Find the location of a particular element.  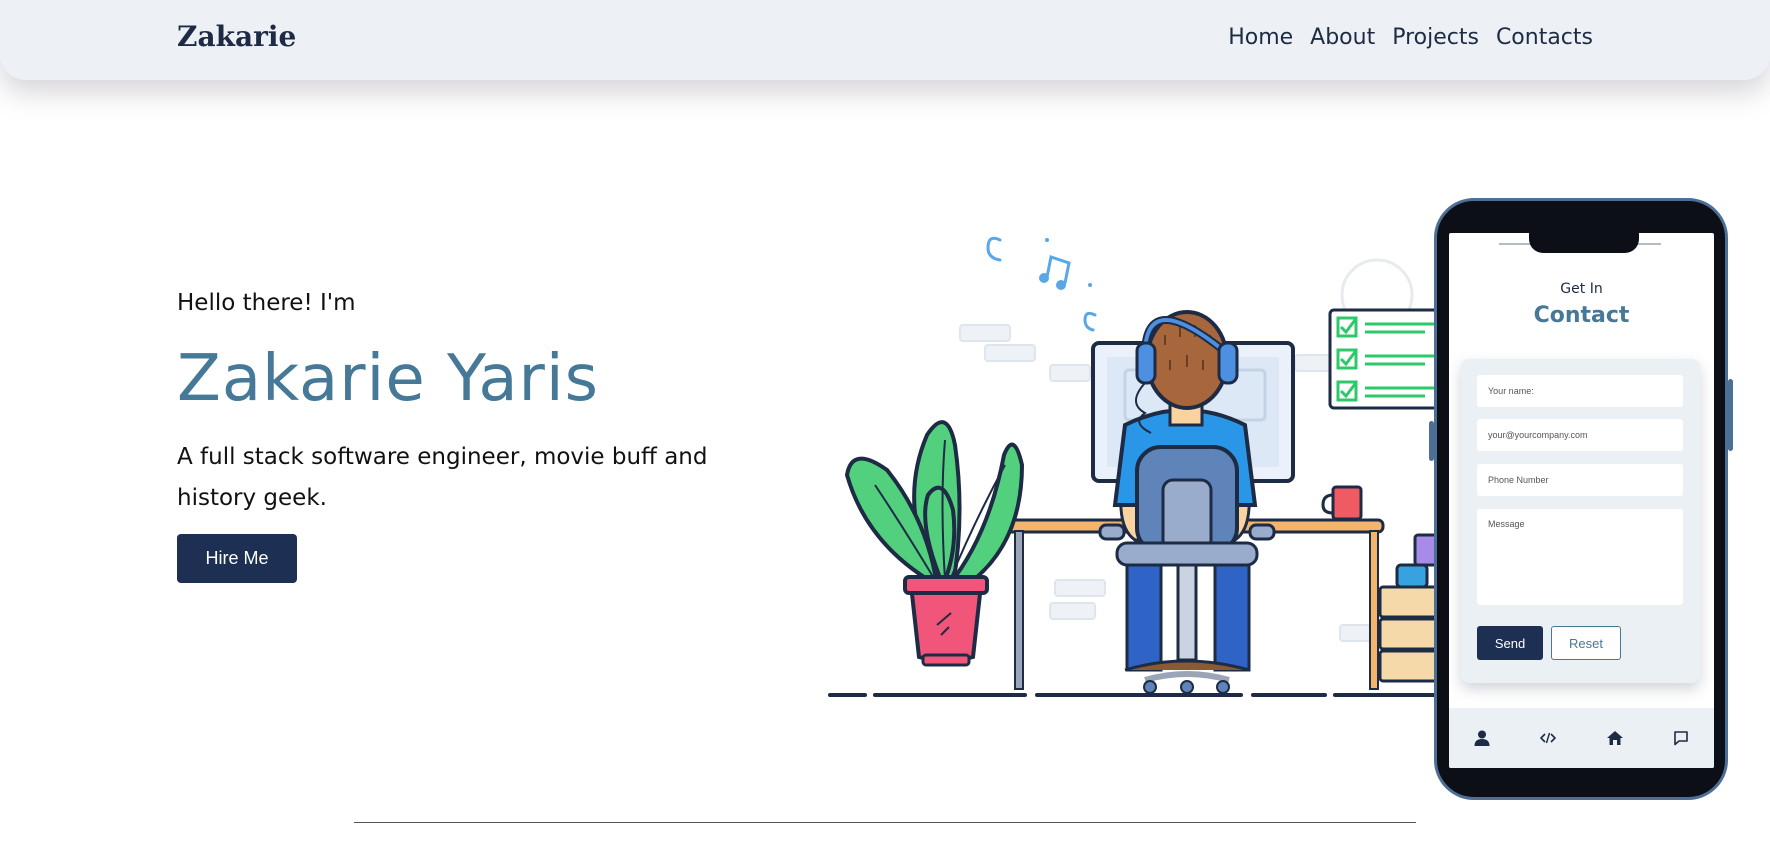

phone-field is located at coordinates (1580, 480).